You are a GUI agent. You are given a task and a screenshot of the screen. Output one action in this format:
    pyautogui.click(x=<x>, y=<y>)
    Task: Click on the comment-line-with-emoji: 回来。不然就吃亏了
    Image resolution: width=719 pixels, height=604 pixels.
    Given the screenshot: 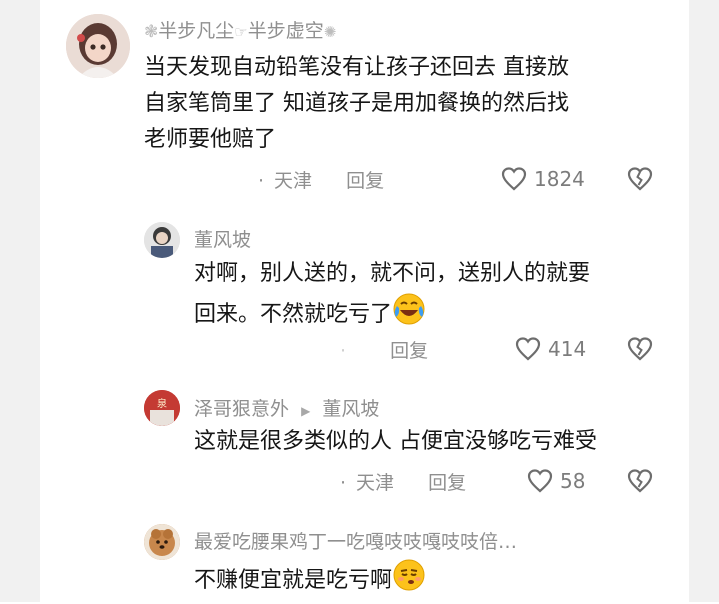 What is the action you would take?
    pyautogui.click(x=392, y=315)
    